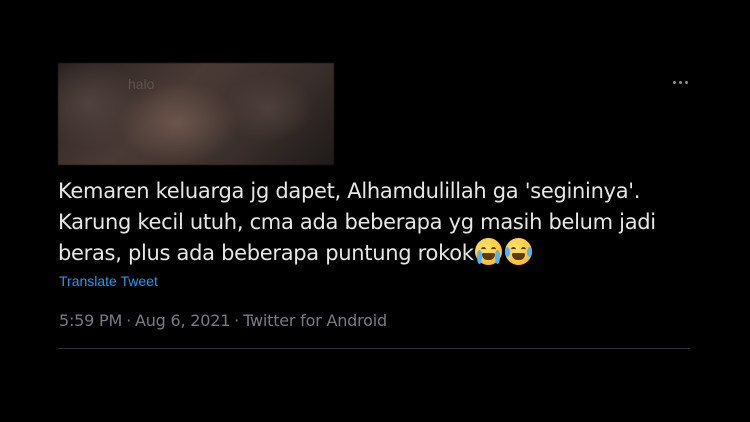 The height and width of the screenshot is (422, 750). I want to click on translate-tweet-link: Translate Tweet, so click(108, 281).